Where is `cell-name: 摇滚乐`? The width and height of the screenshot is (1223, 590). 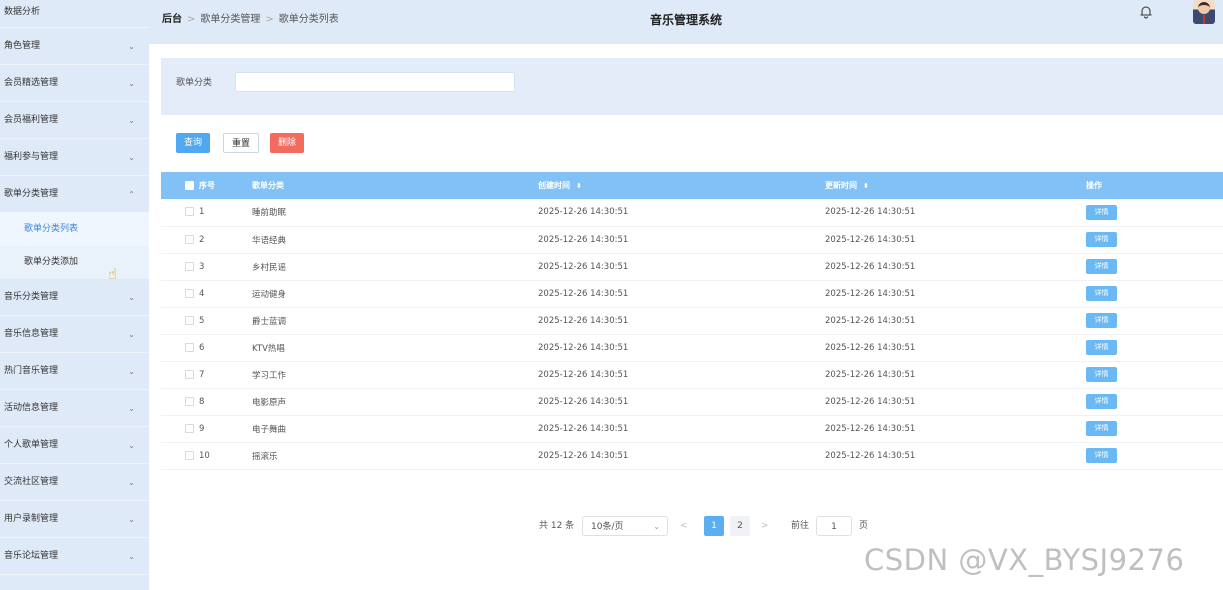 cell-name: 摇滚乐 is located at coordinates (265, 456).